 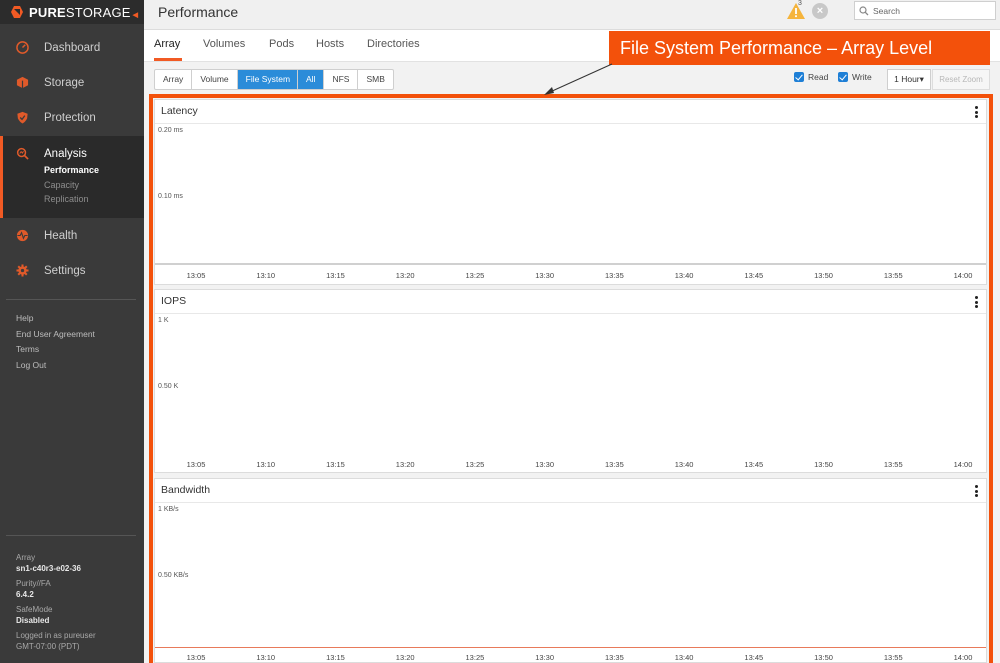 I want to click on sidebar-divider, so click(x=71, y=535).